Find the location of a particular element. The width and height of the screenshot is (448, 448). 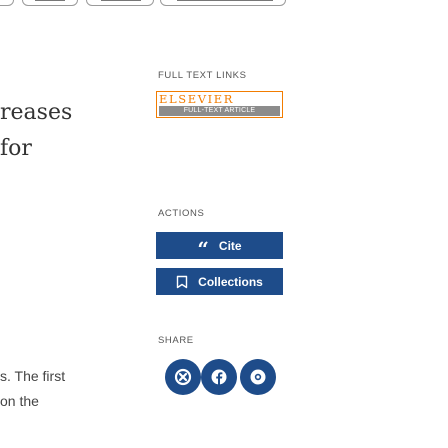

share-facebook-button is located at coordinates (219, 377).